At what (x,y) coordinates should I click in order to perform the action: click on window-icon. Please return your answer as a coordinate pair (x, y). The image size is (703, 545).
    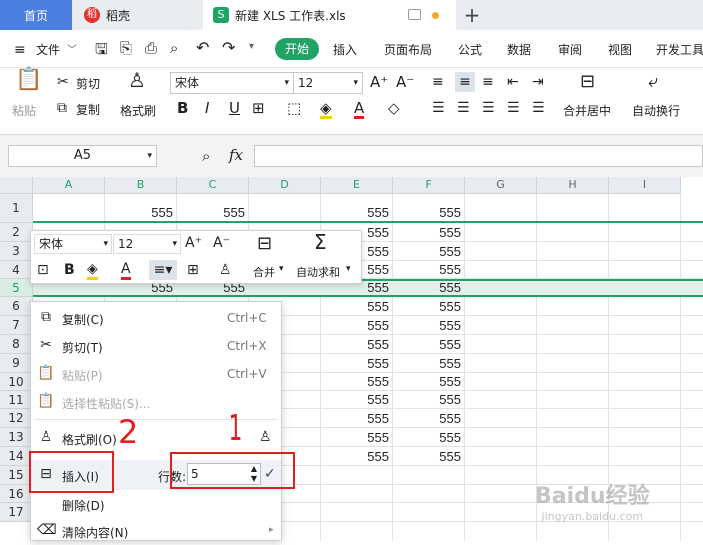
    Looking at the image, I should click on (414, 14).